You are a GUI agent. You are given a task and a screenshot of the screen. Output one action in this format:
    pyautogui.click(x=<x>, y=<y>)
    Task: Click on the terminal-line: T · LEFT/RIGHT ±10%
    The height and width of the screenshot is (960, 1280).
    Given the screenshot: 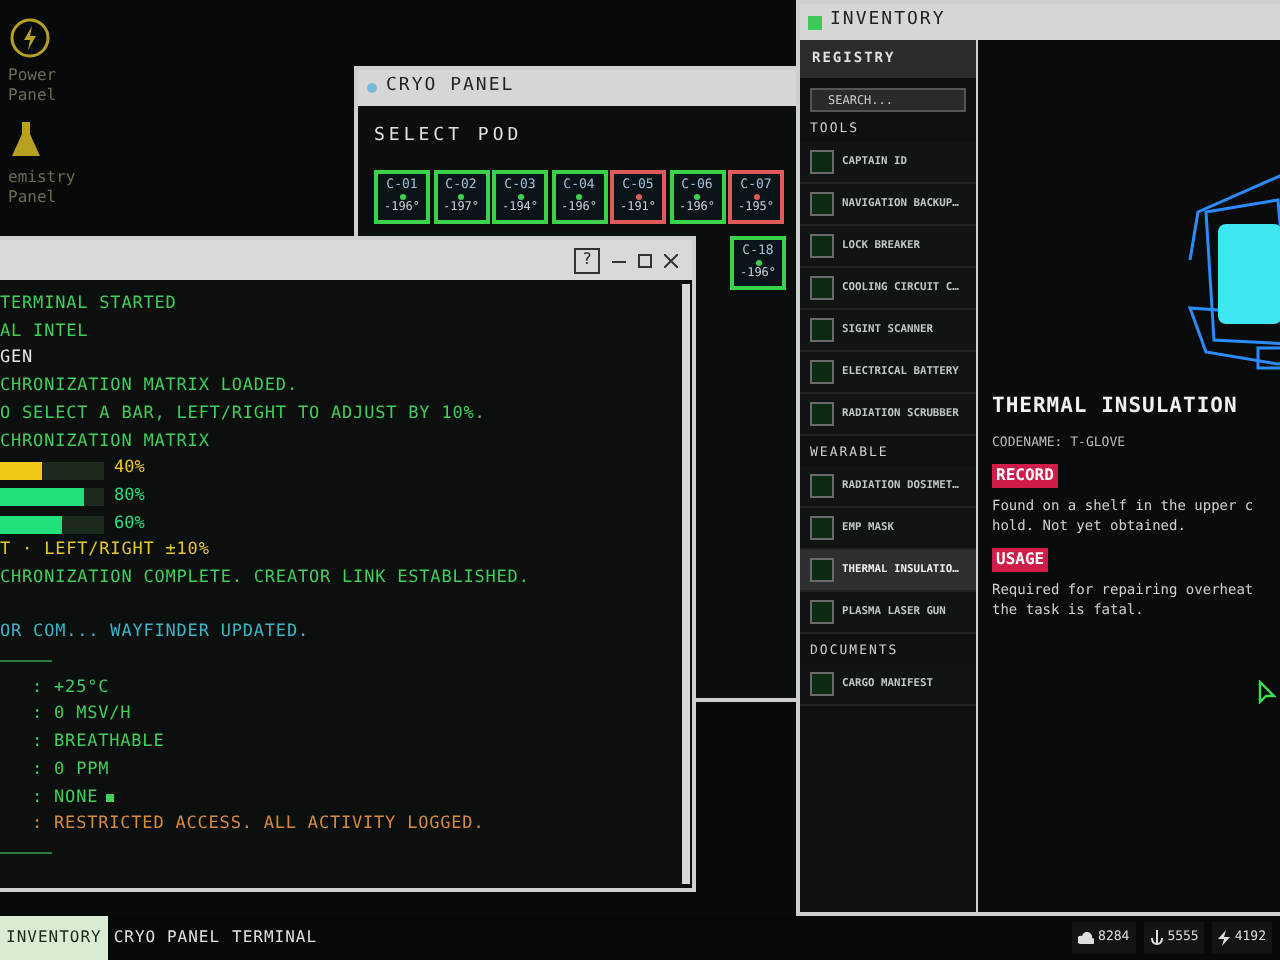 What is the action you would take?
    pyautogui.click(x=106, y=551)
    